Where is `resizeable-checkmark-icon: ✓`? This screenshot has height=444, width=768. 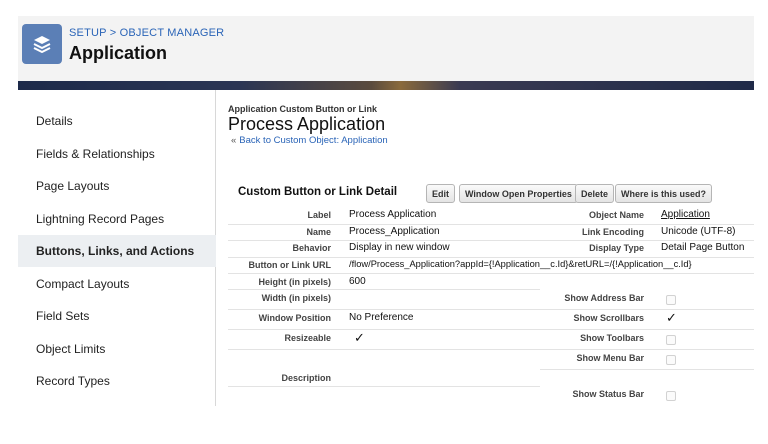
resizeable-checkmark-icon: ✓ is located at coordinates (359, 337).